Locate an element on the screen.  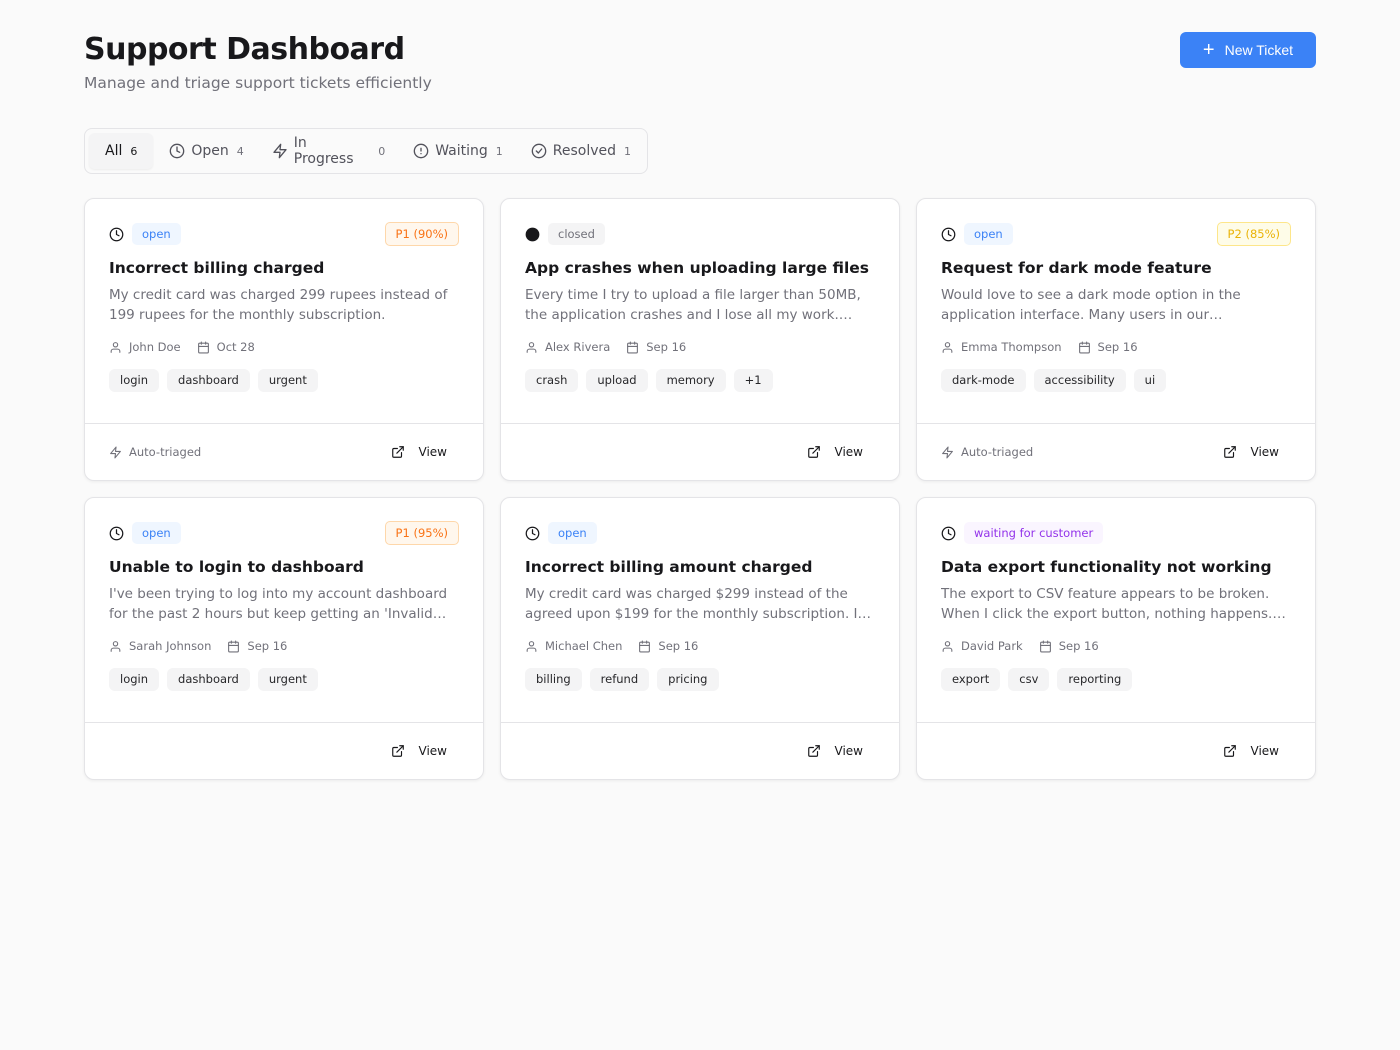
tag-chip: export is located at coordinates (971, 679).